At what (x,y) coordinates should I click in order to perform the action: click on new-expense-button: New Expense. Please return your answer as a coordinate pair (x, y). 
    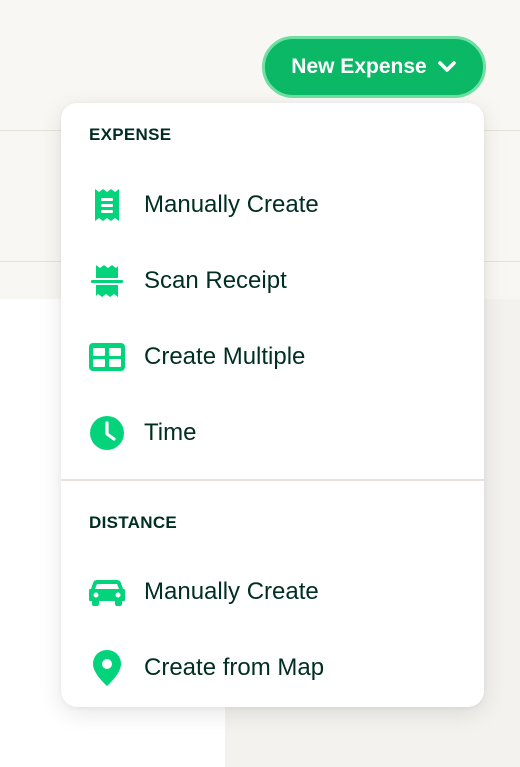
    Looking at the image, I should click on (374, 67).